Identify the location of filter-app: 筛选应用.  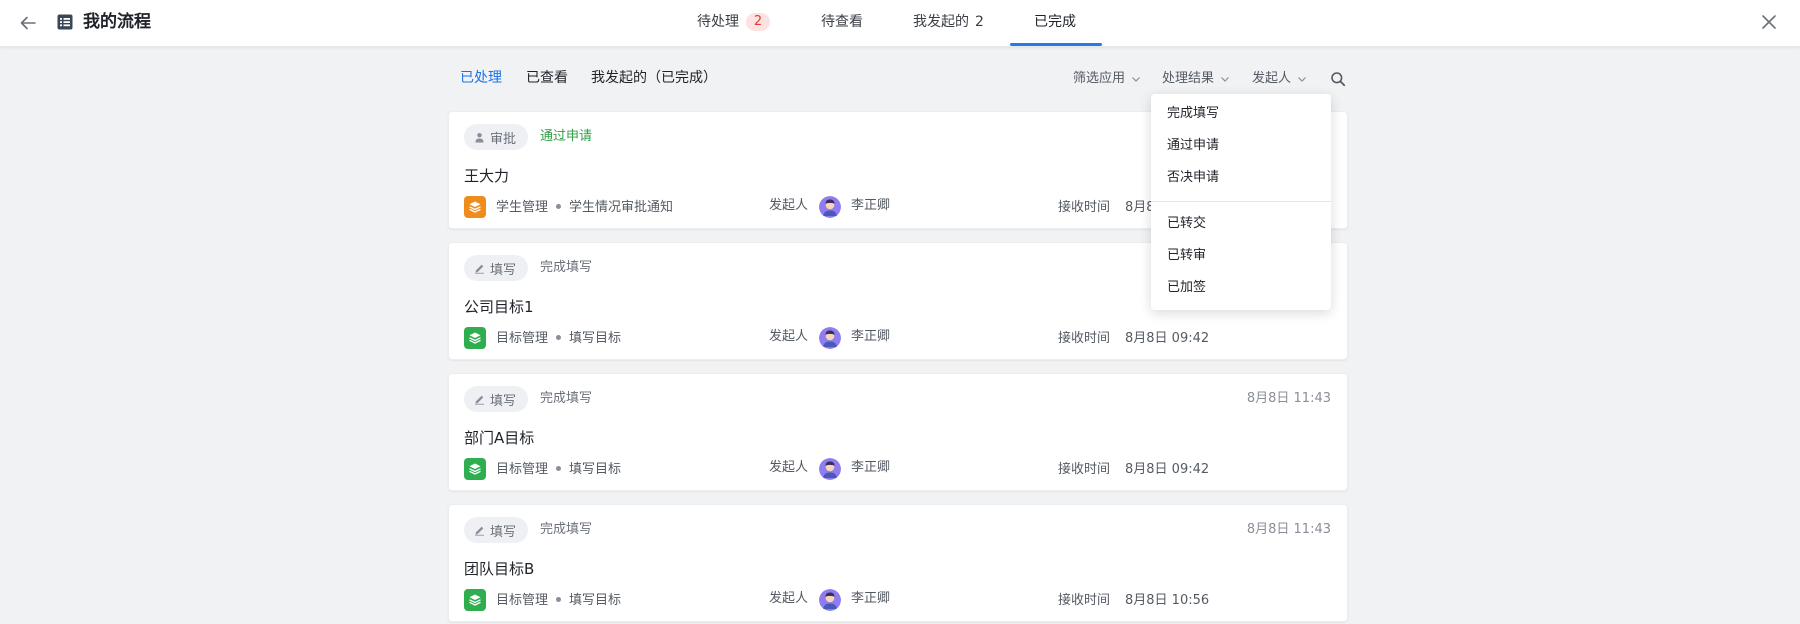
(1107, 79).